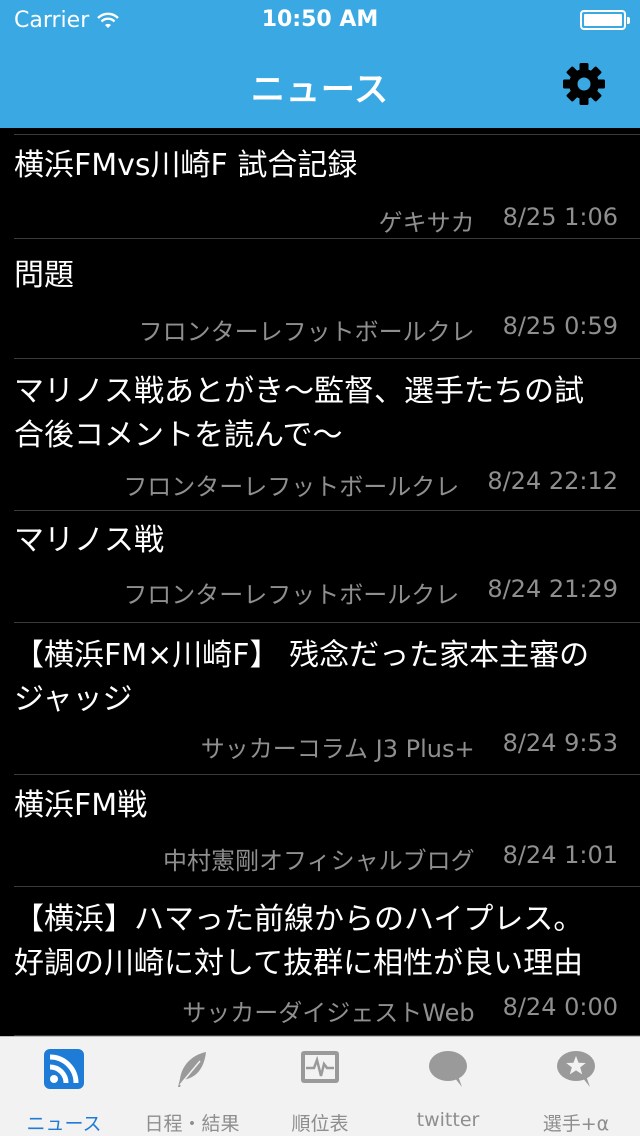 The width and height of the screenshot is (640, 1136). What do you see at coordinates (44, 275) in the screenshot?
I see `news-title: 問題` at bounding box center [44, 275].